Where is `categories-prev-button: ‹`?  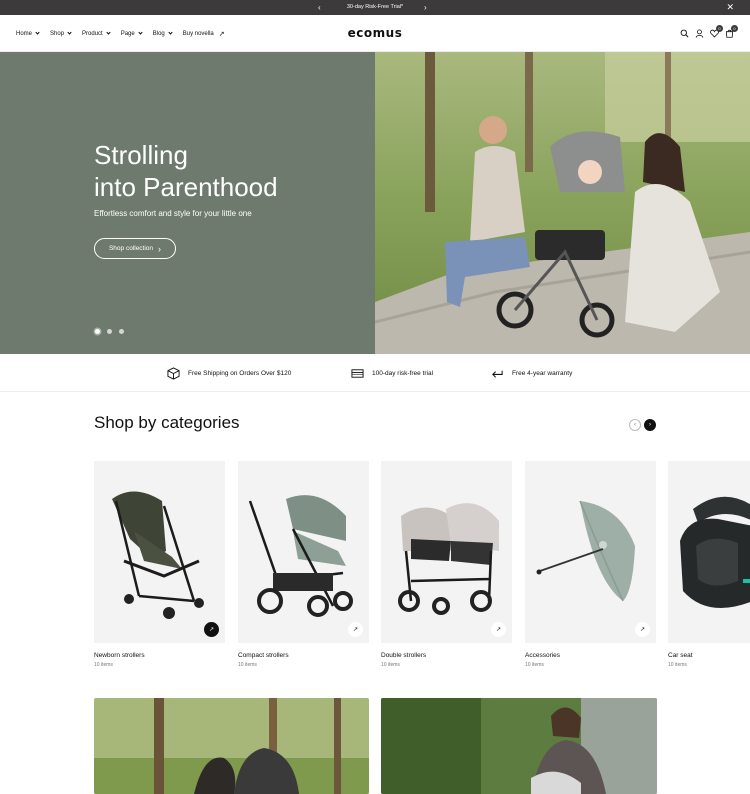
categories-prev-button: ‹ is located at coordinates (635, 425).